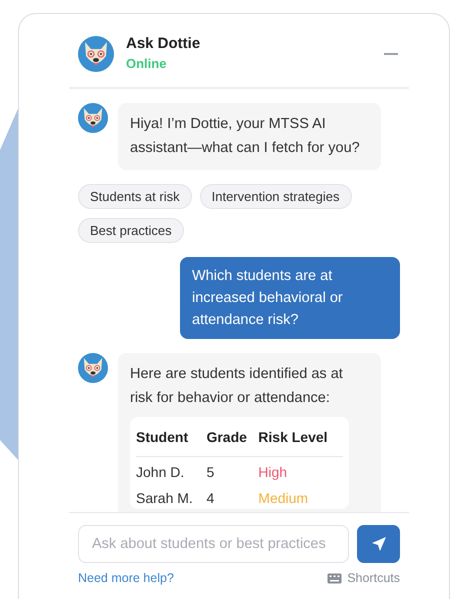  Describe the element at coordinates (290, 298) in the screenshot. I see `user-message-bubble: Which students are at increased behavioral or attendance risk?` at that location.